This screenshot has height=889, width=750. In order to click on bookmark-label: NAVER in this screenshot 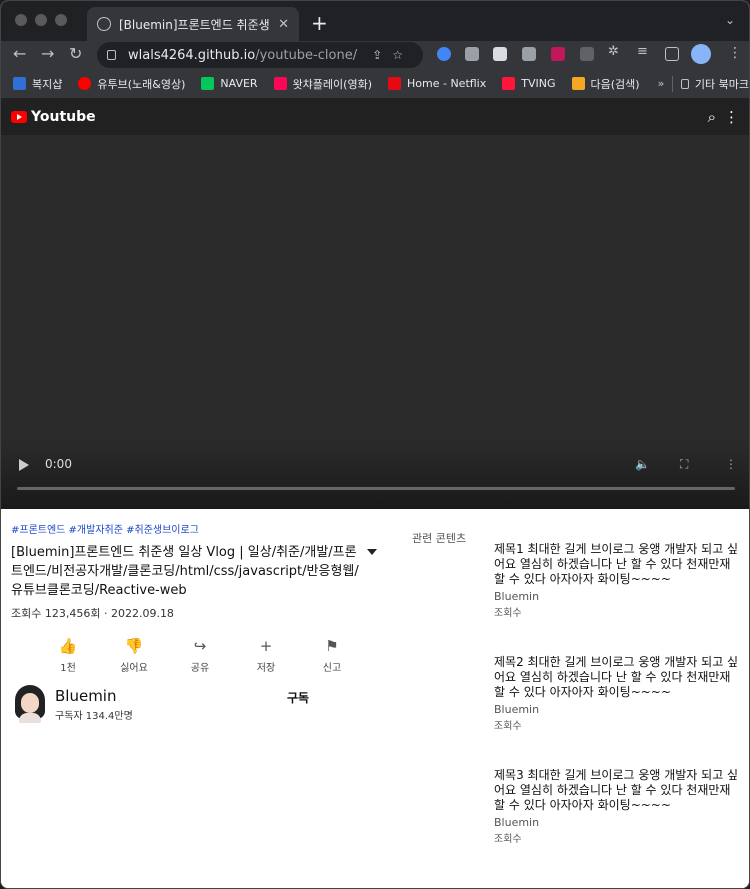, I will do `click(239, 83)`.